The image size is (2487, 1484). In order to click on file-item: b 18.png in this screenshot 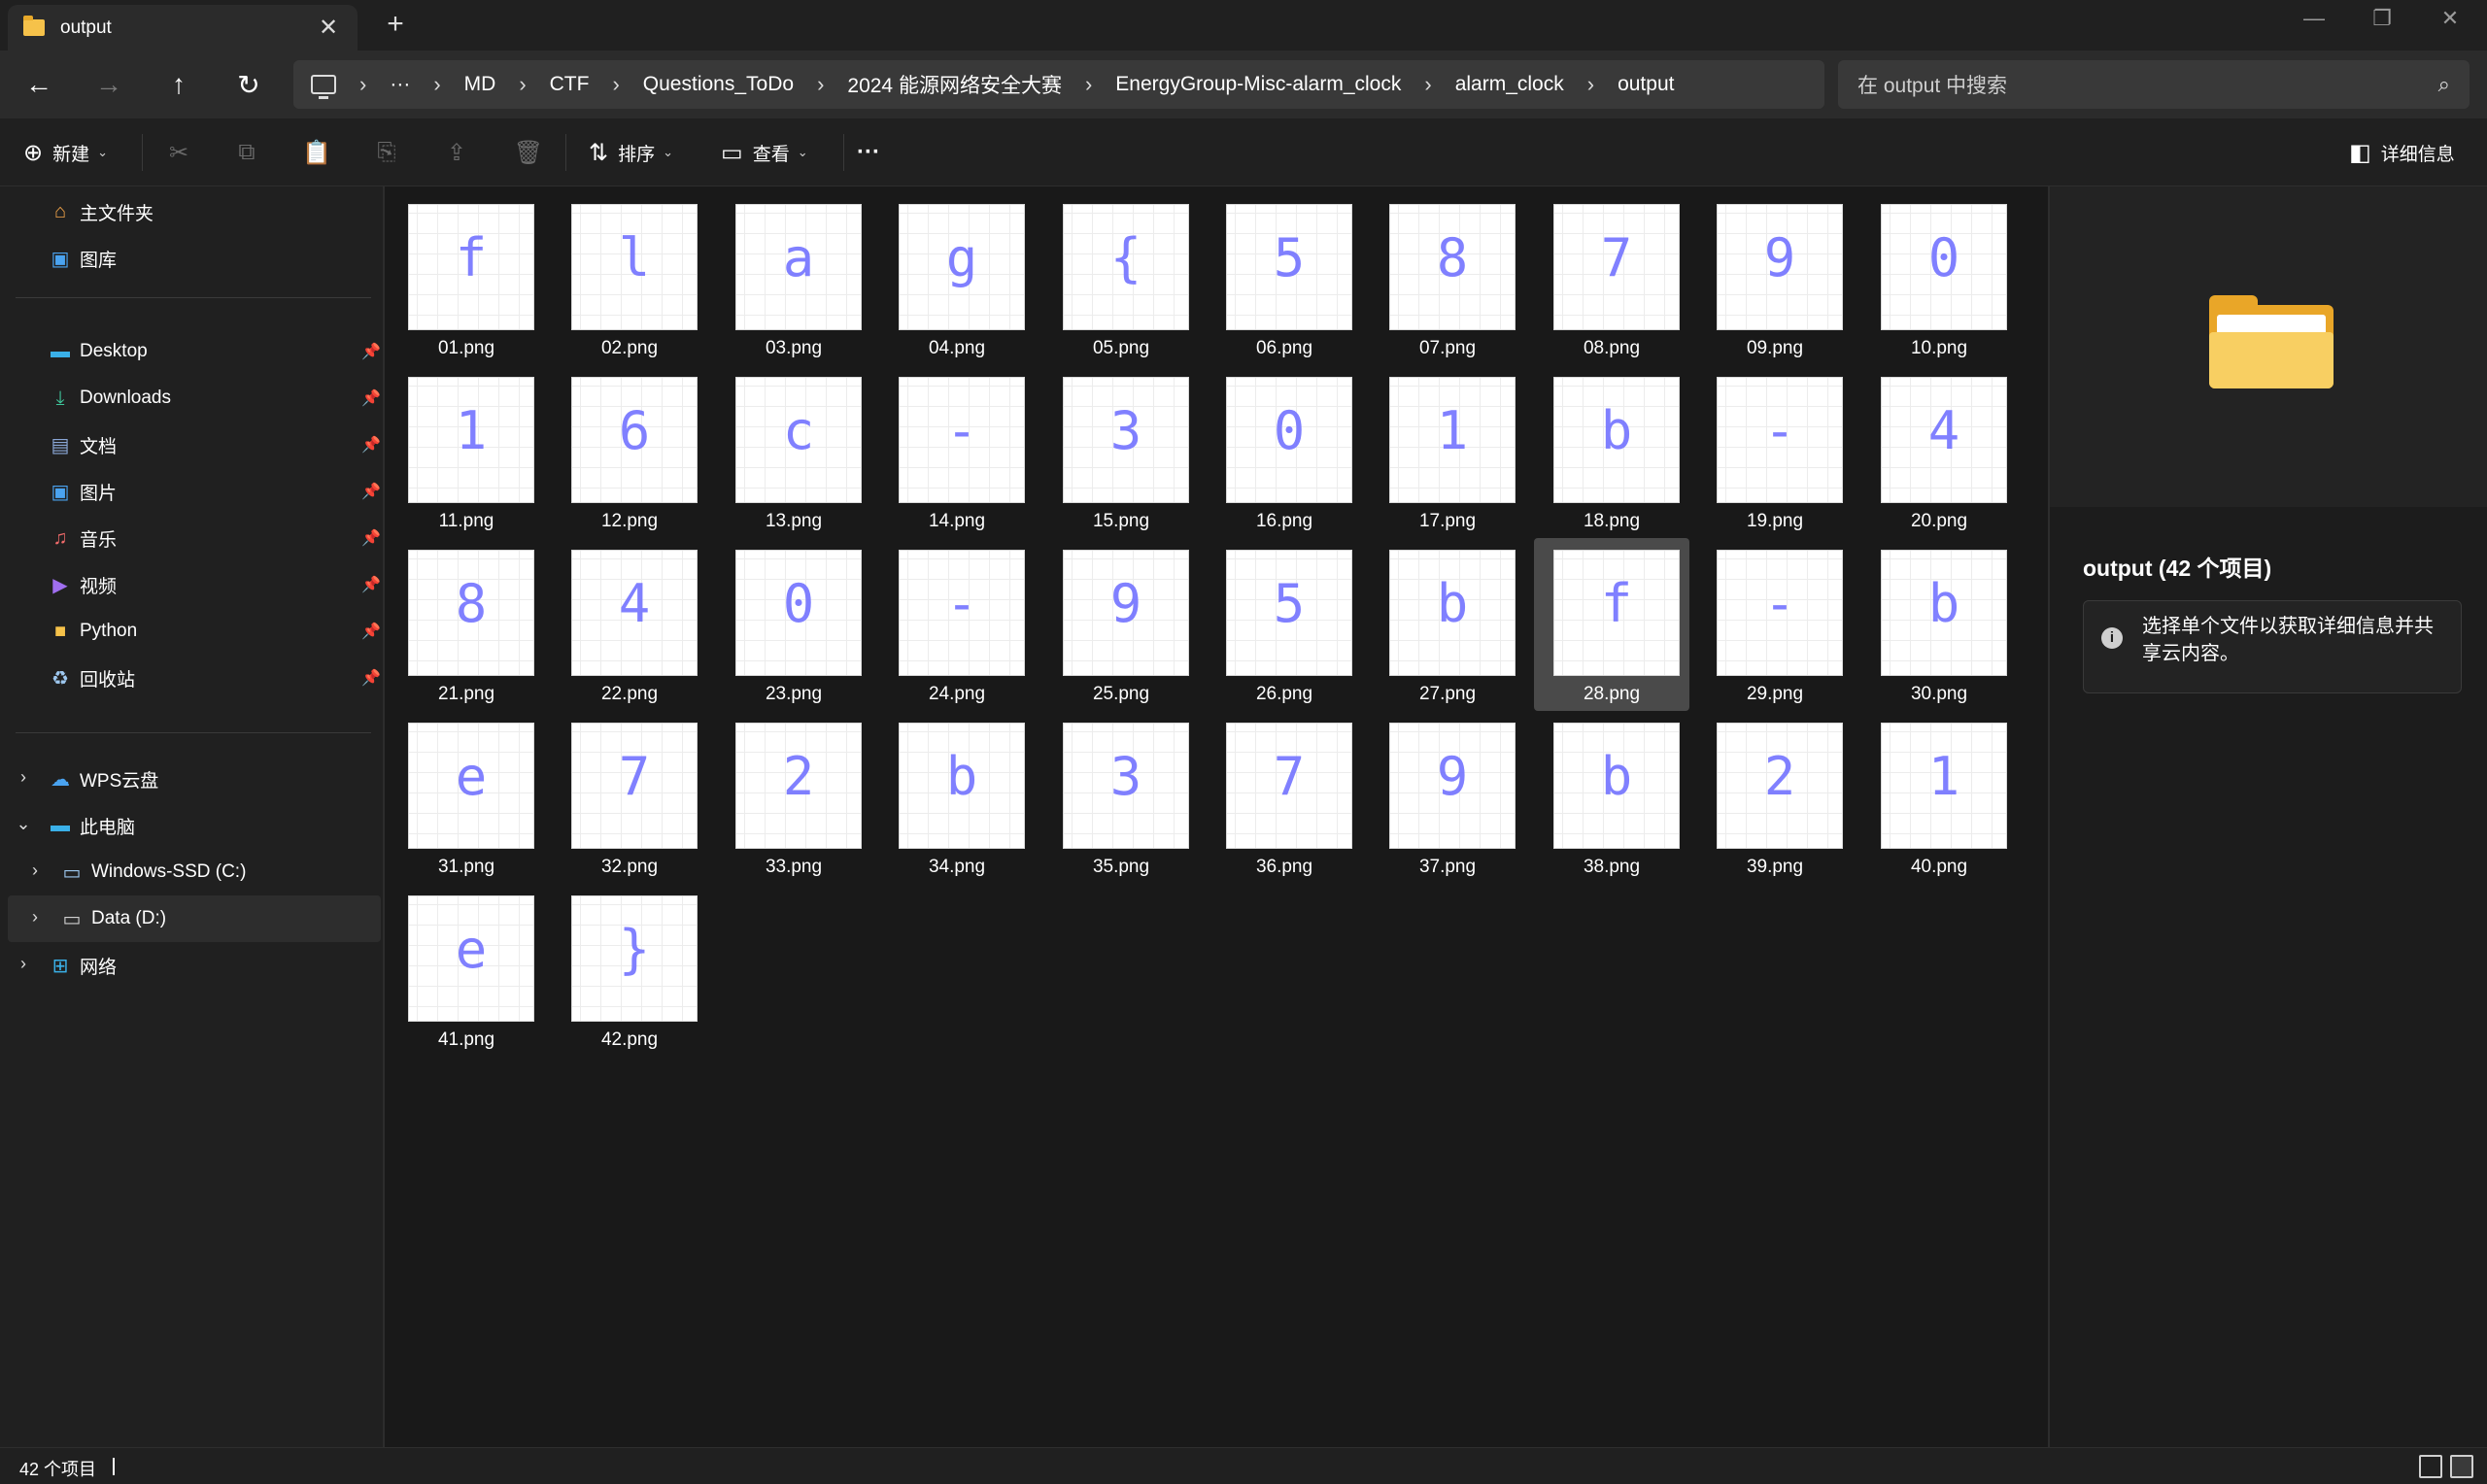, I will do `click(1611, 451)`.